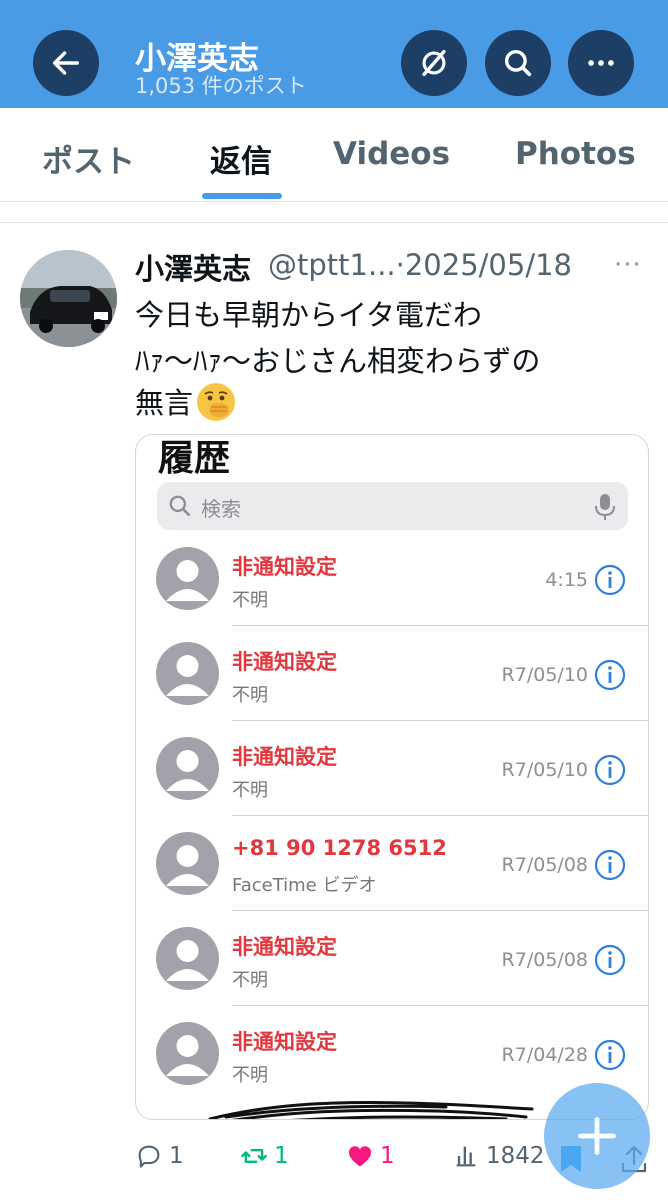  I want to click on plus-icon, so click(597, 1136).